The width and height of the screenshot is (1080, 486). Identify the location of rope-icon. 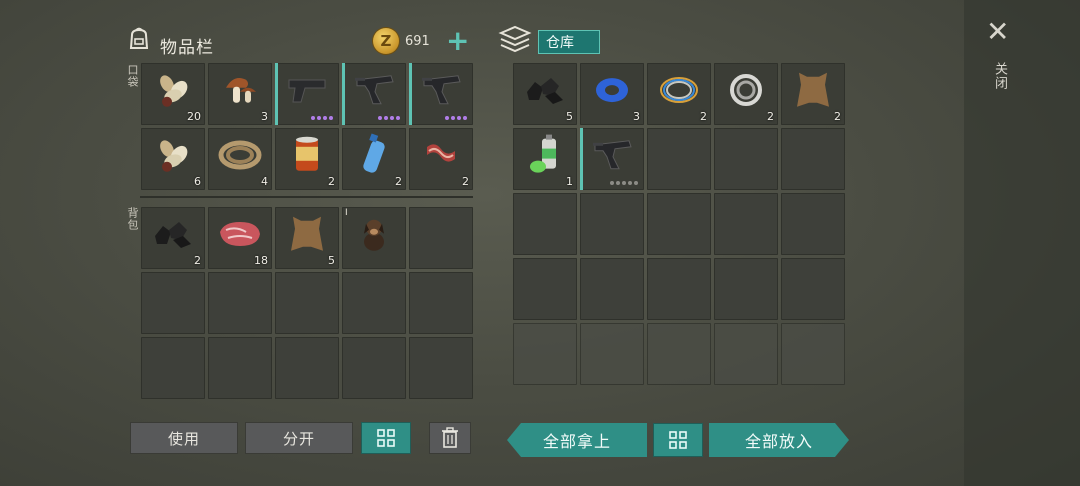
(240, 157).